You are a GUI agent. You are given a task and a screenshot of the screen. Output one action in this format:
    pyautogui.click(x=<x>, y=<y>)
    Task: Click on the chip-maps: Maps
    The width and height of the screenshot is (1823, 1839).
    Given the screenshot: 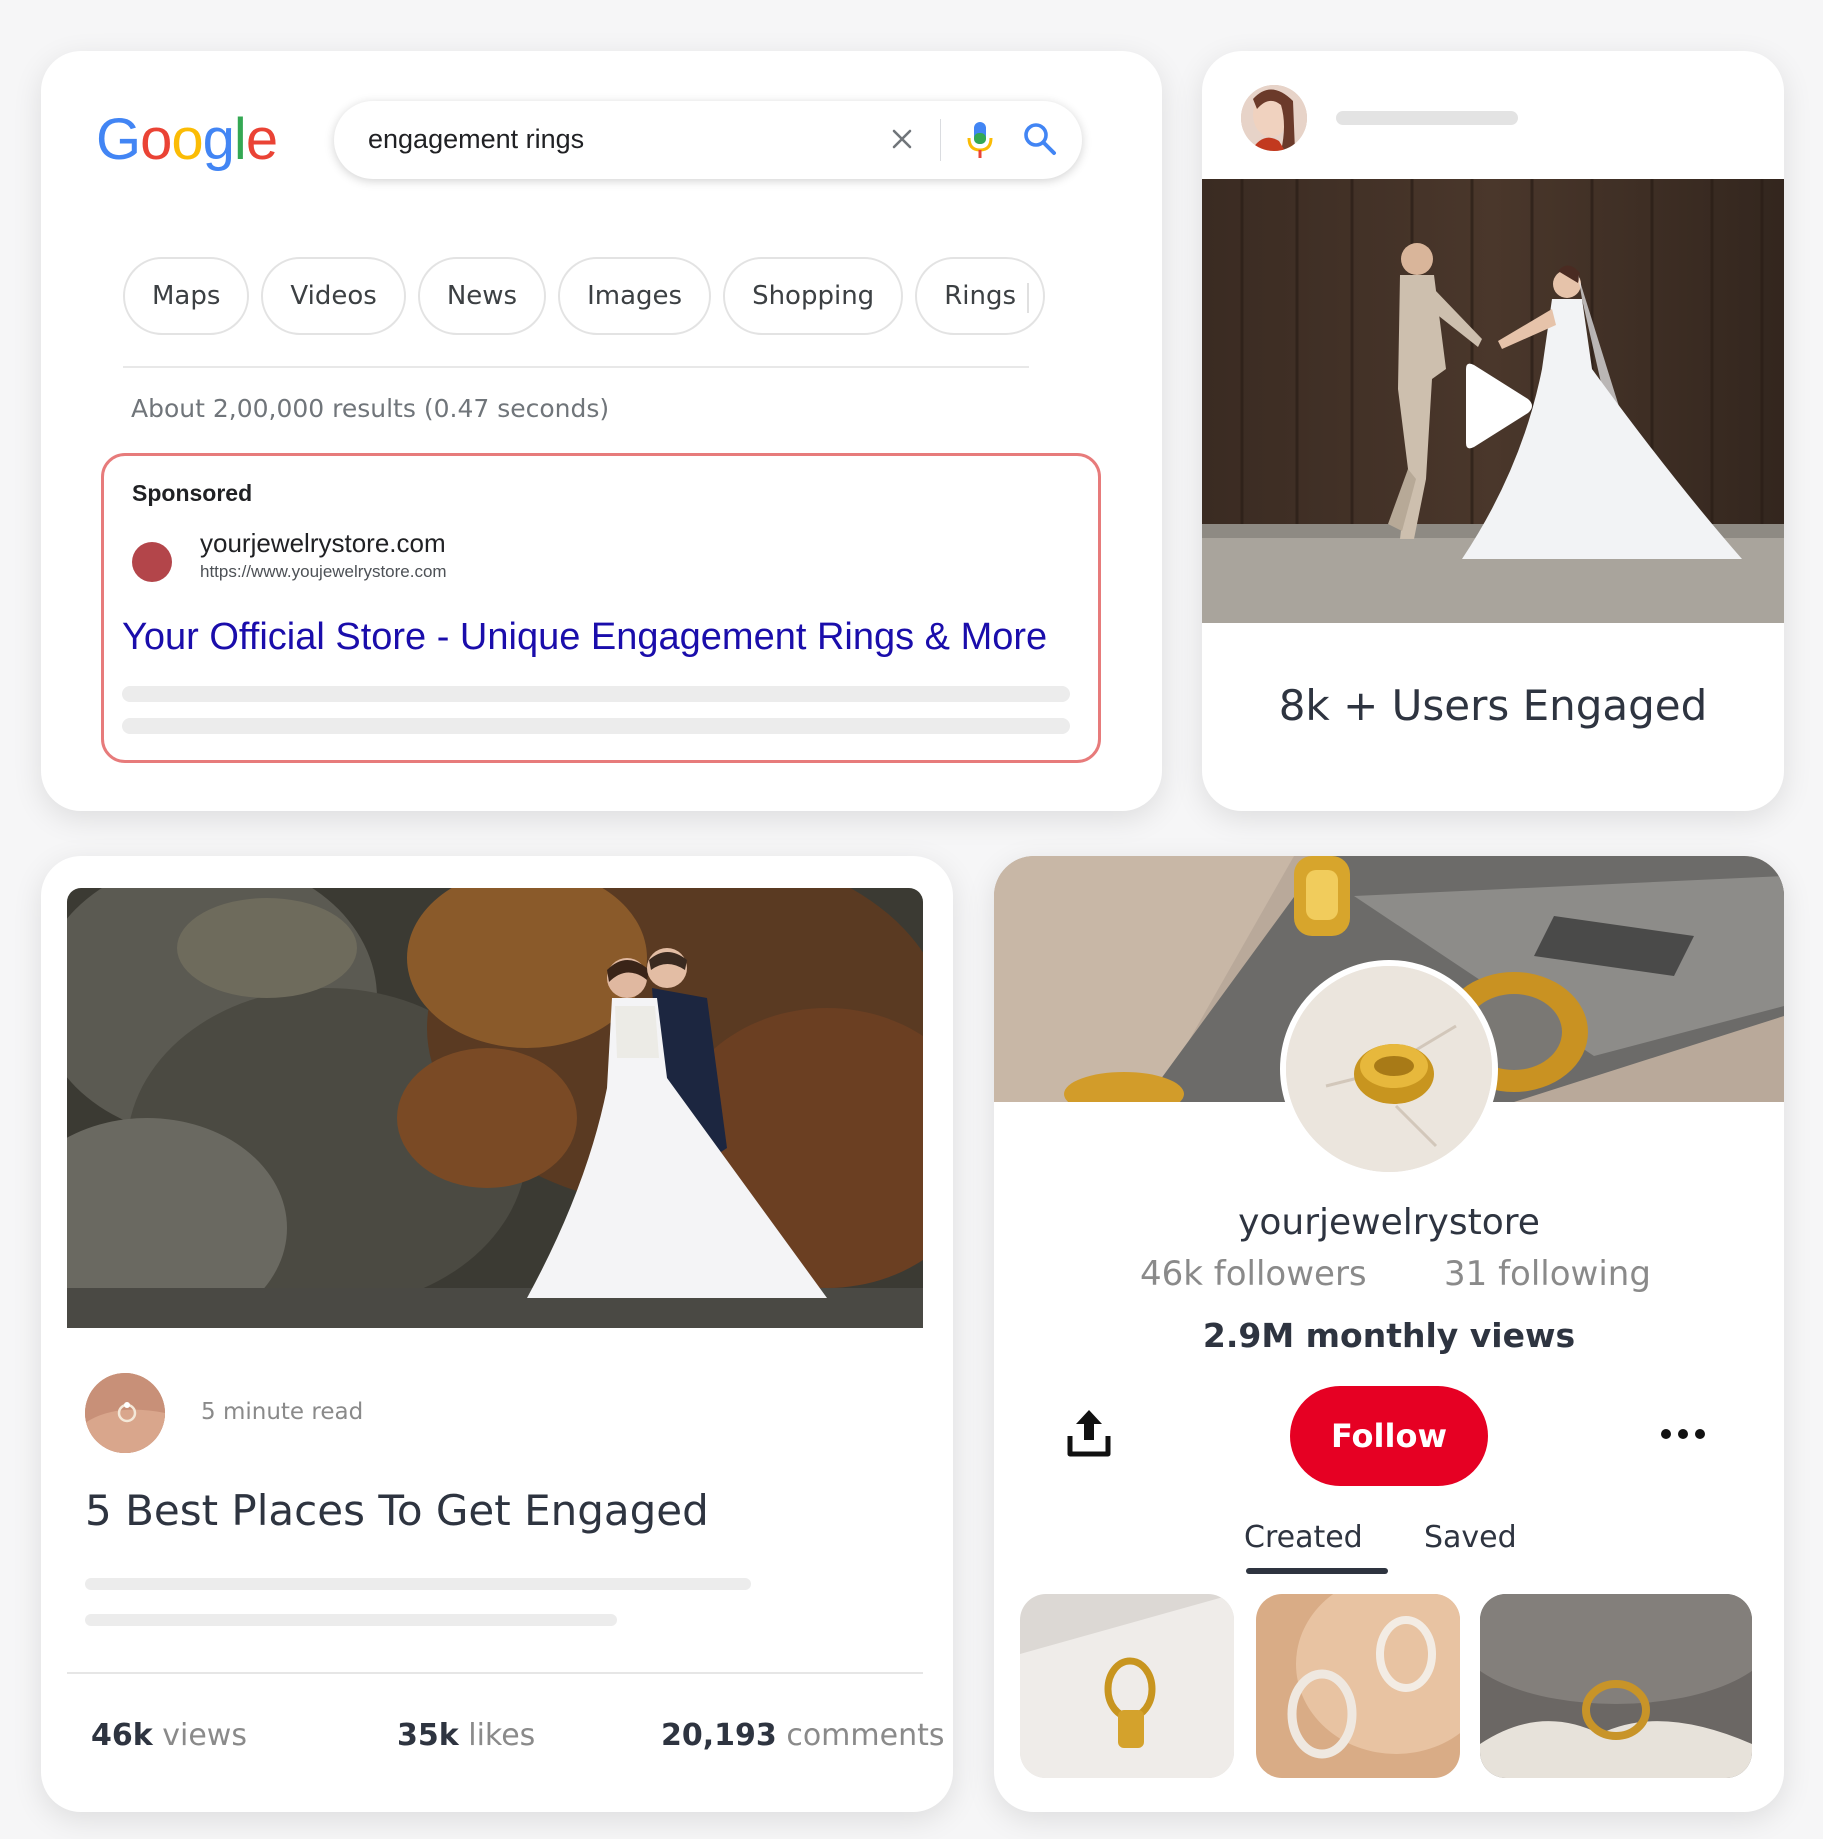 What is the action you would take?
    pyautogui.click(x=186, y=296)
    